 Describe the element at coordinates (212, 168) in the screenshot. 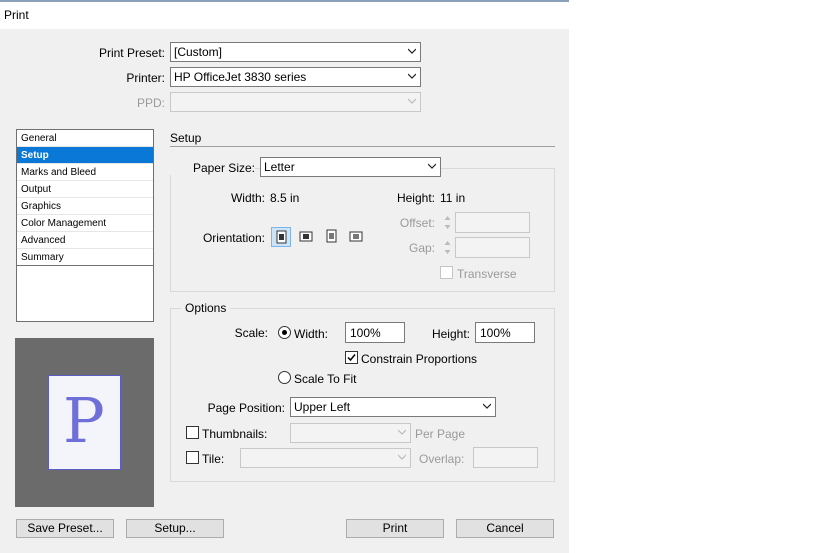

I see `paper-size-label: Paper Size:` at that location.